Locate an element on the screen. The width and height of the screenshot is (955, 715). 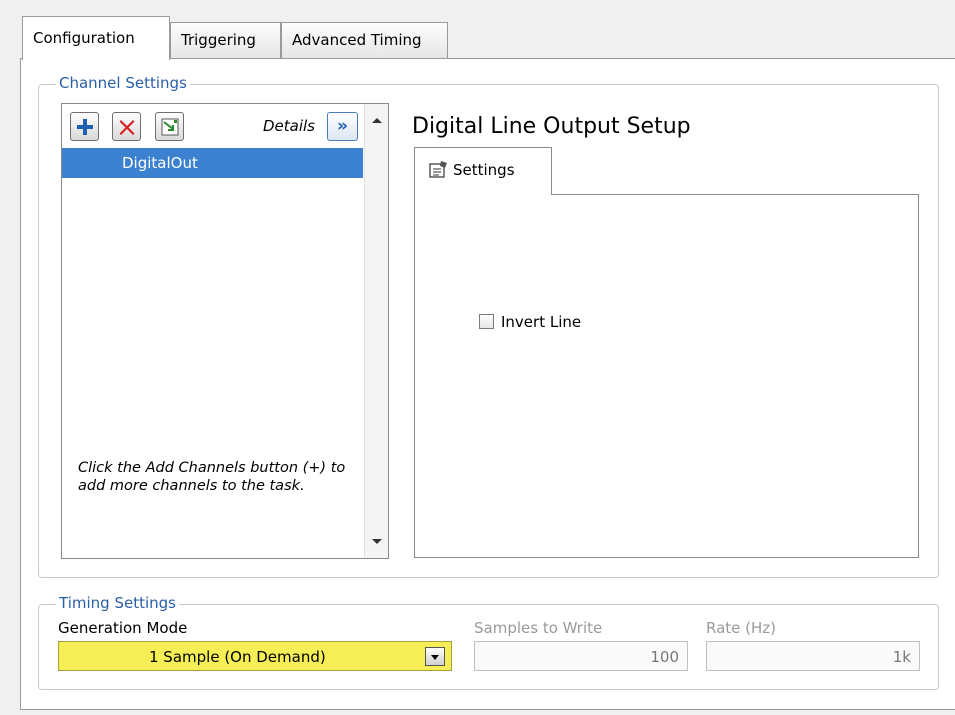
add-channel-button is located at coordinates (84, 126).